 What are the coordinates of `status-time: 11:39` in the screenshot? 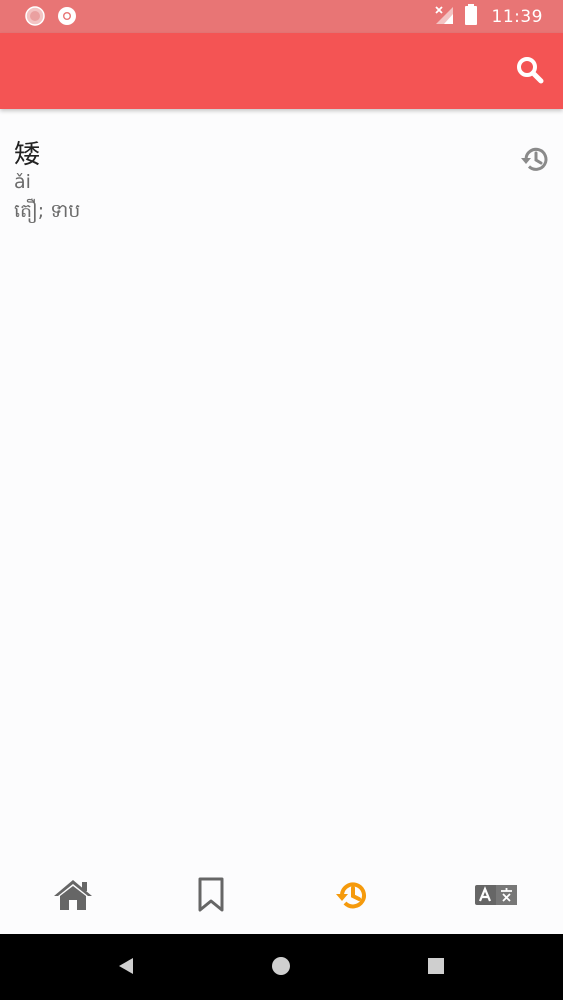 It's located at (517, 17).